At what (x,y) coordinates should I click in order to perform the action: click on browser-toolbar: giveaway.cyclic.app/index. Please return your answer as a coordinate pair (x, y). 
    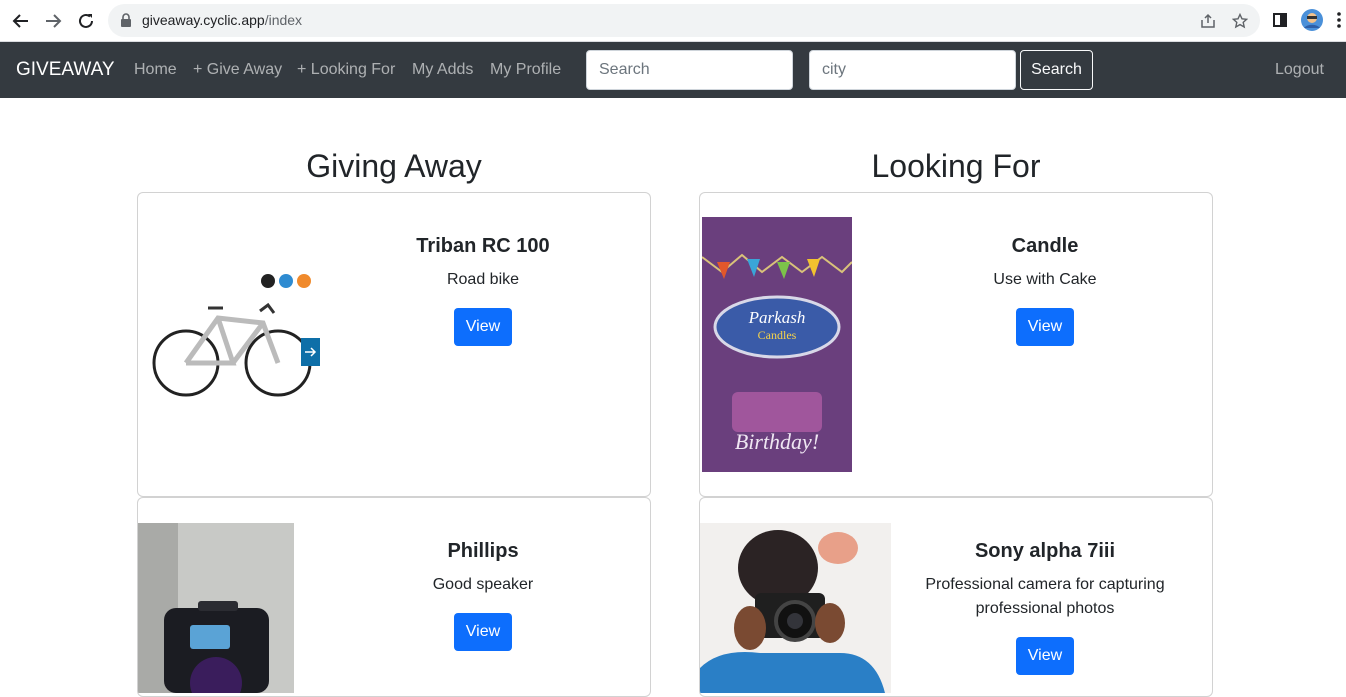
    Looking at the image, I should click on (673, 21).